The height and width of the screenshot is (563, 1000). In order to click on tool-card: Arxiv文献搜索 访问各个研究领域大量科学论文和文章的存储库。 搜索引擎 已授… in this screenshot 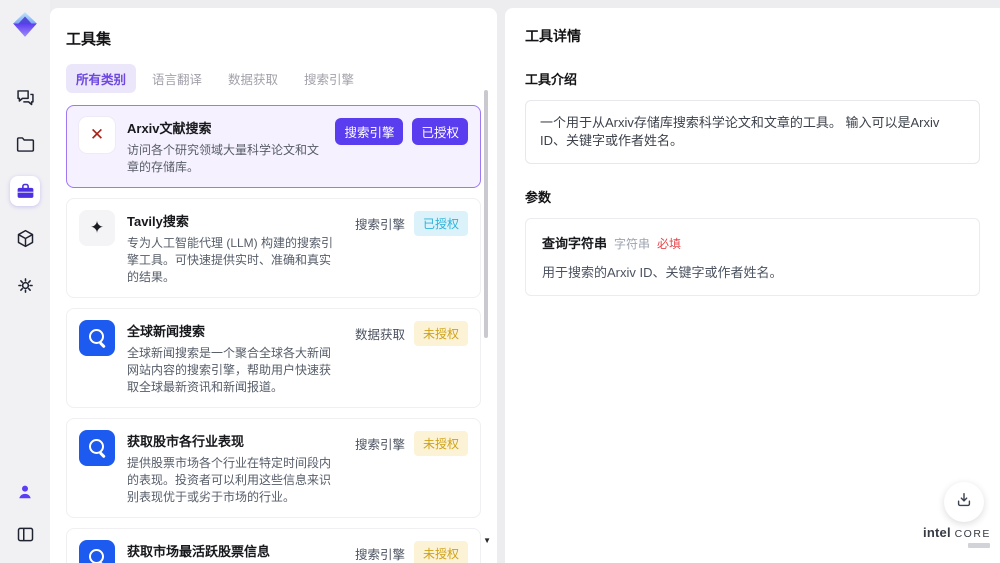, I will do `click(273, 146)`.